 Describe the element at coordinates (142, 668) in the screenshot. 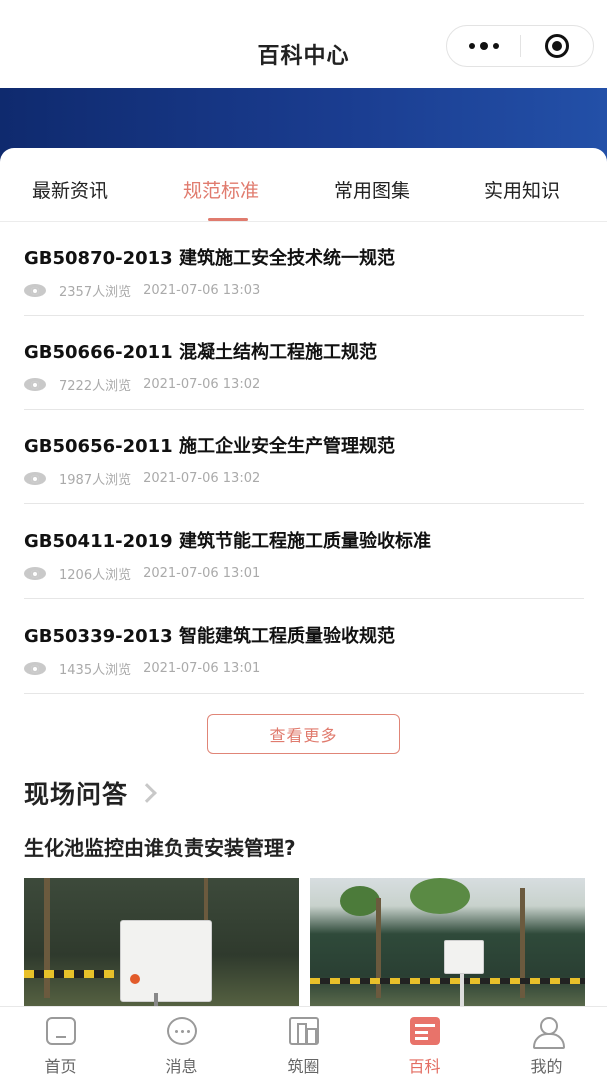

I see `article-meta: 1435人浏览 2021-07-06 13:01` at that location.